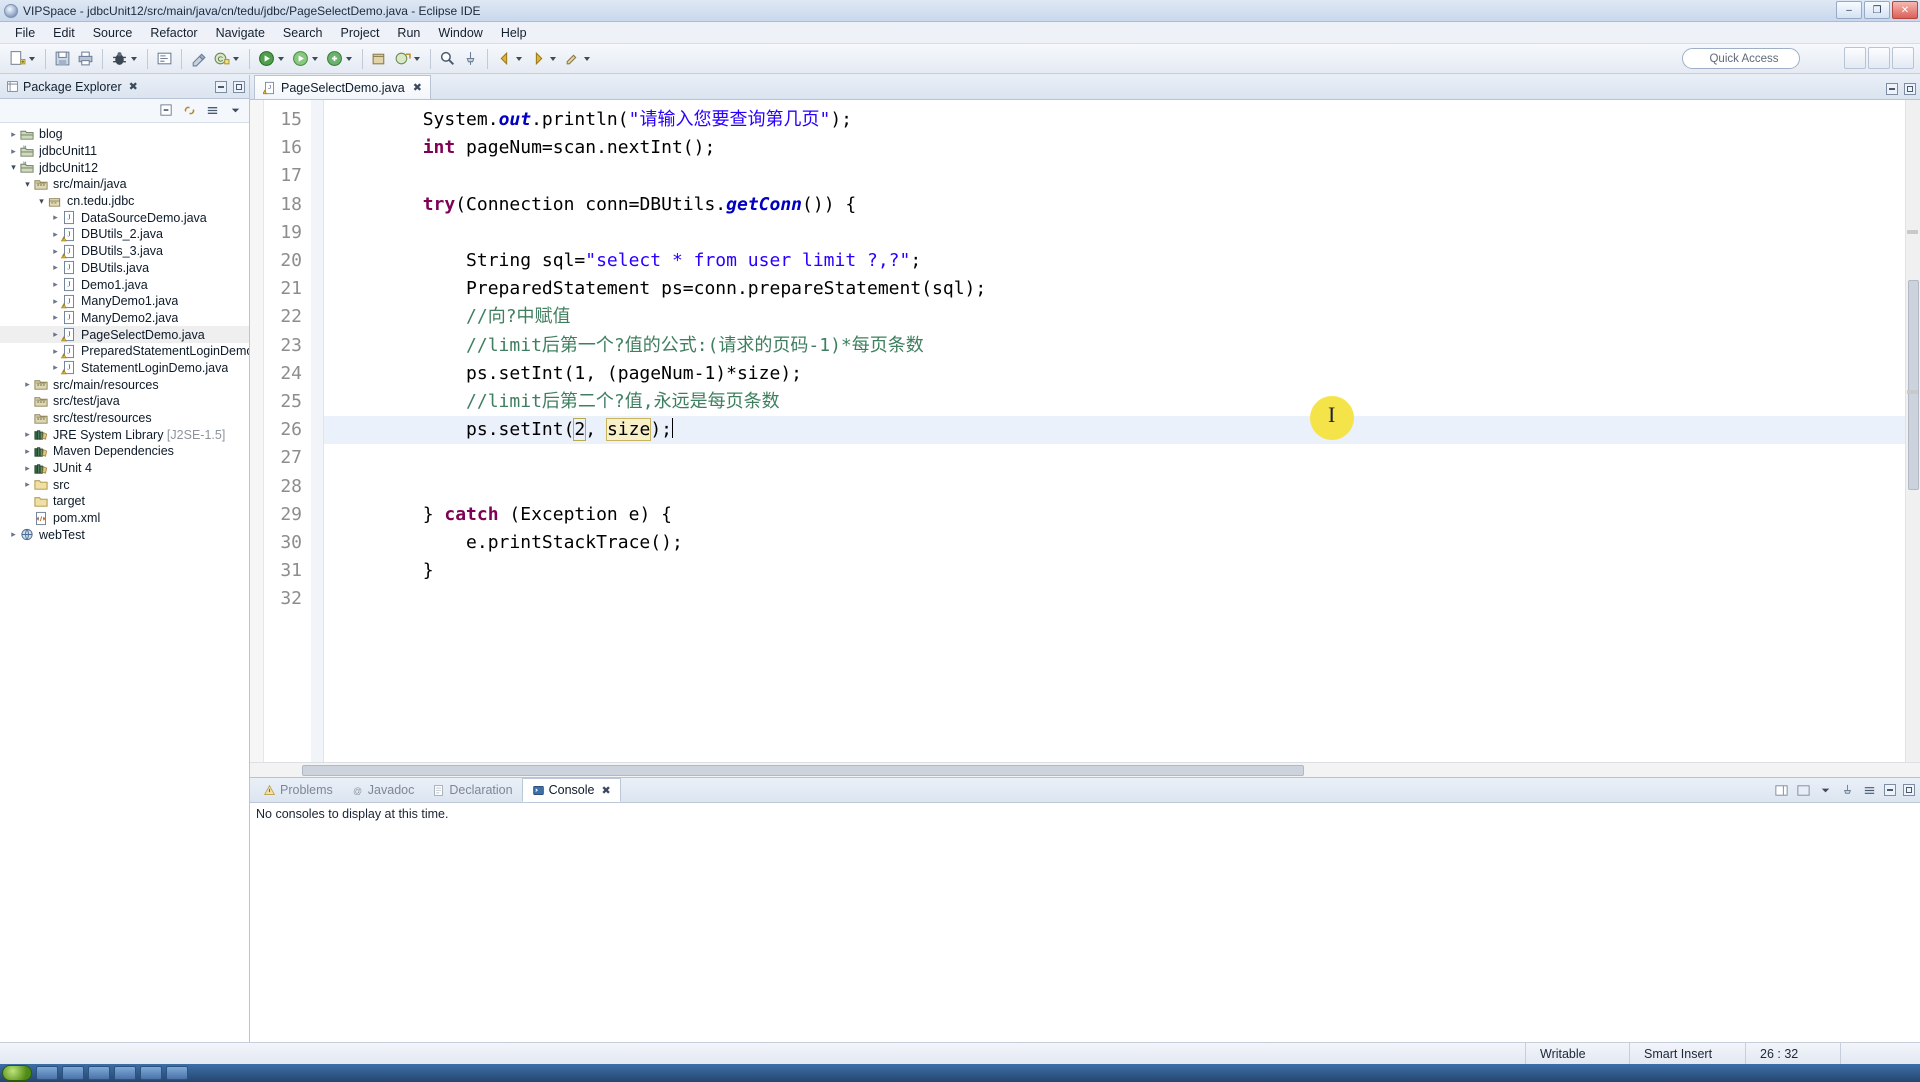 This screenshot has width=1920, height=1082. I want to click on tree-item-jre-system-library: ▸ JRE System Library [J2SE-1.5], so click(124, 434).